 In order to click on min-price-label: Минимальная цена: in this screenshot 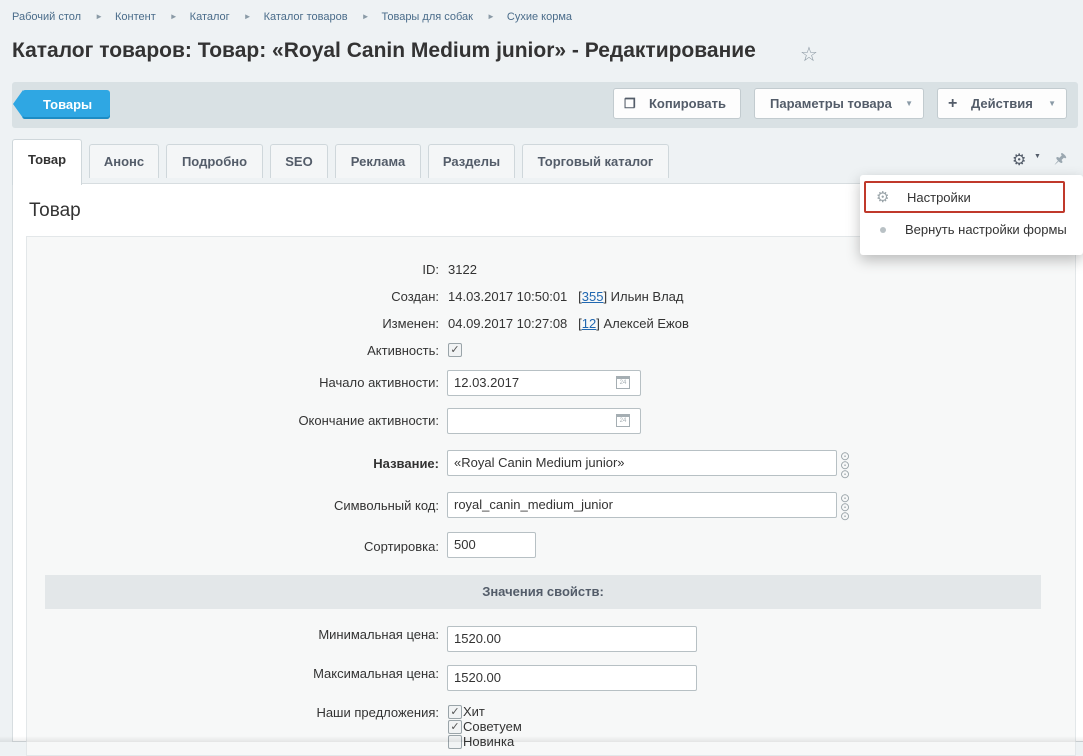, I will do `click(378, 634)`.